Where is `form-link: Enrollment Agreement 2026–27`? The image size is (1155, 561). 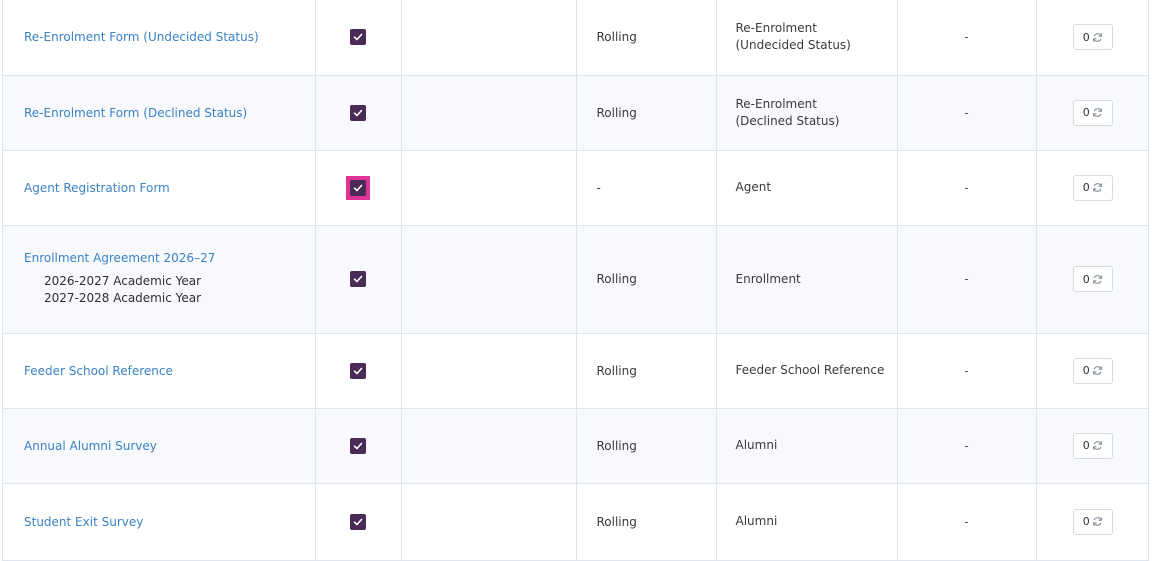
form-link: Enrollment Agreement 2026–27 is located at coordinates (119, 258).